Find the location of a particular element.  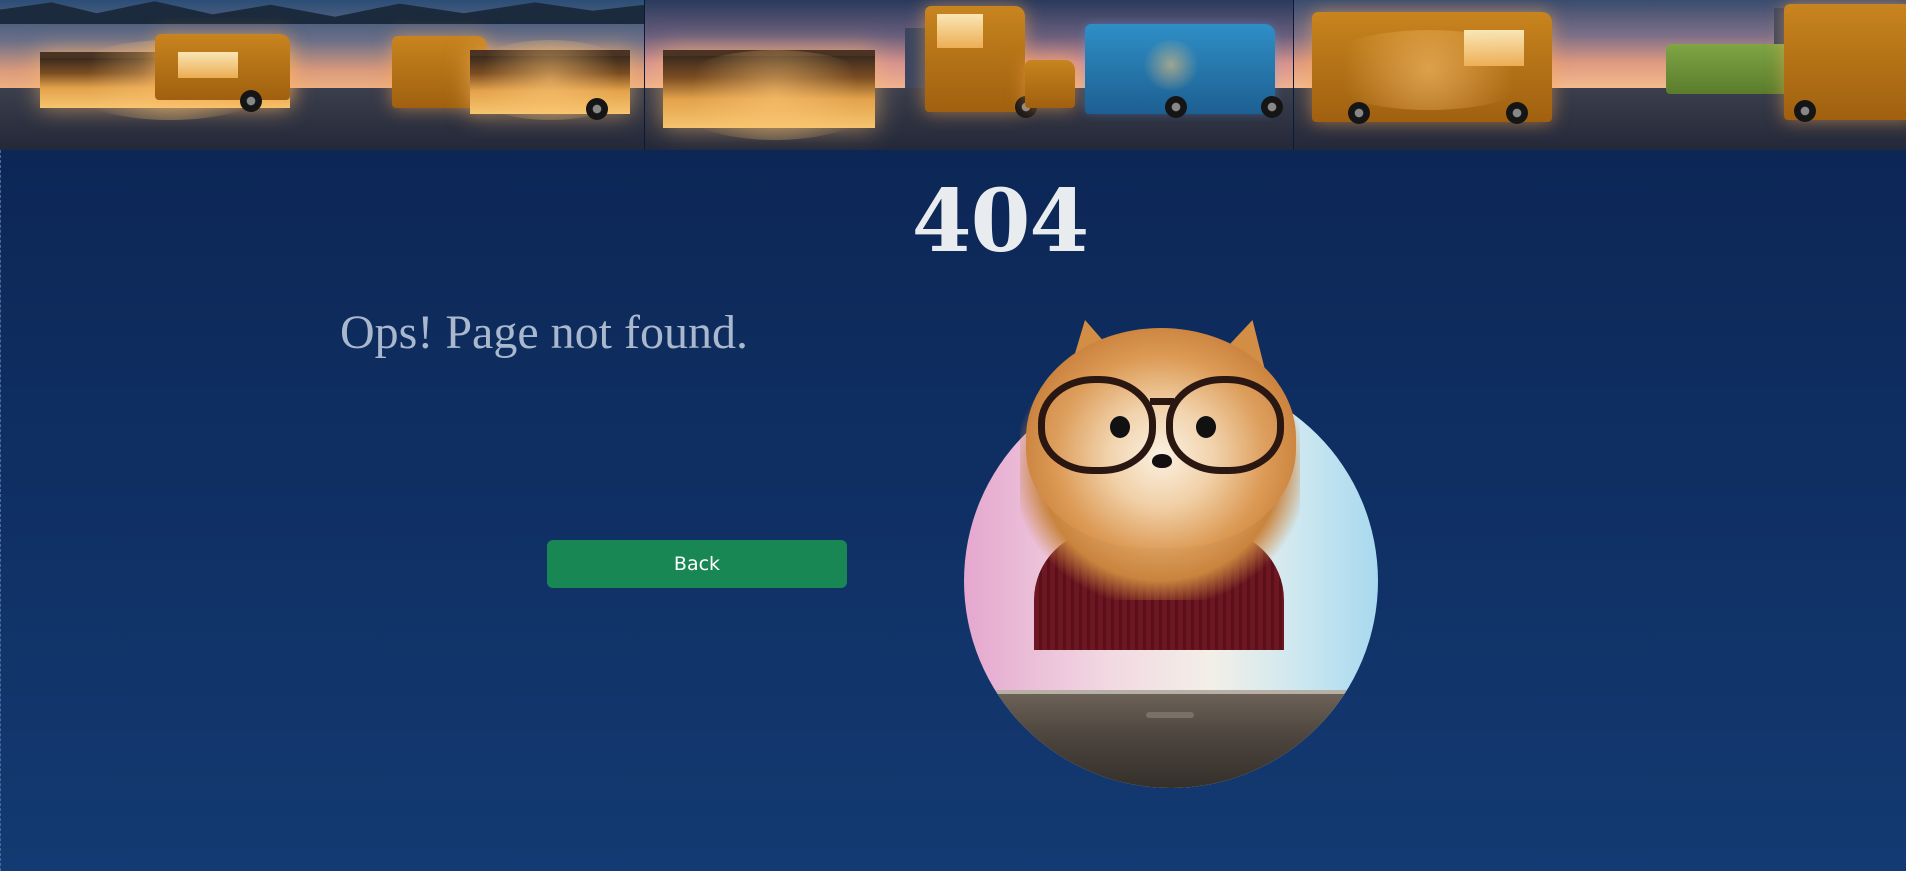

glasses-icon is located at coordinates (1162, 425).